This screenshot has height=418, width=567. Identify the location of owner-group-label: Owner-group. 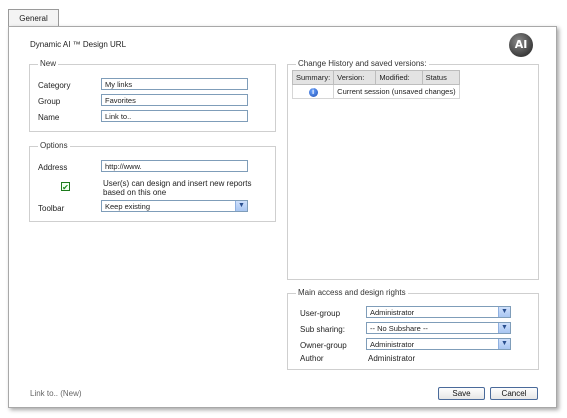
(323, 345).